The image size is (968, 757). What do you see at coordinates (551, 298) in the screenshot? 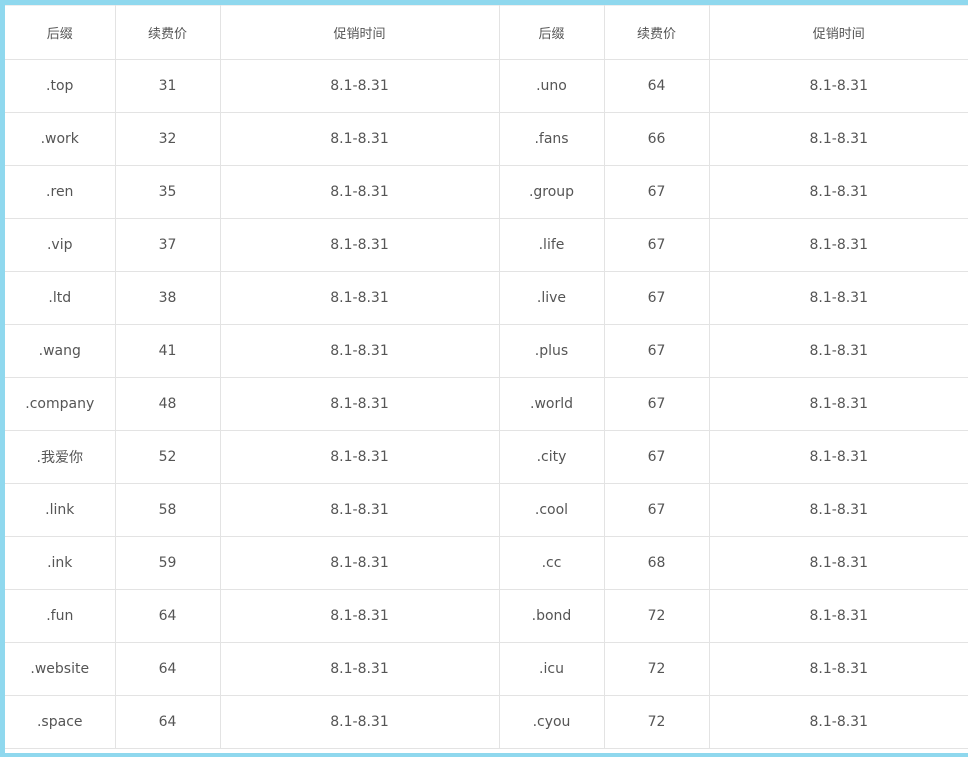
I see `cell-suffix-right: .live` at bounding box center [551, 298].